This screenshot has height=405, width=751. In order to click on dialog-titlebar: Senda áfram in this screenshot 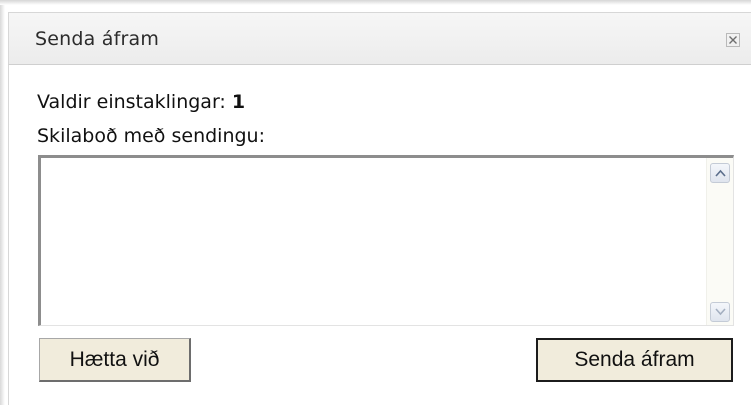, I will do `click(379, 38)`.